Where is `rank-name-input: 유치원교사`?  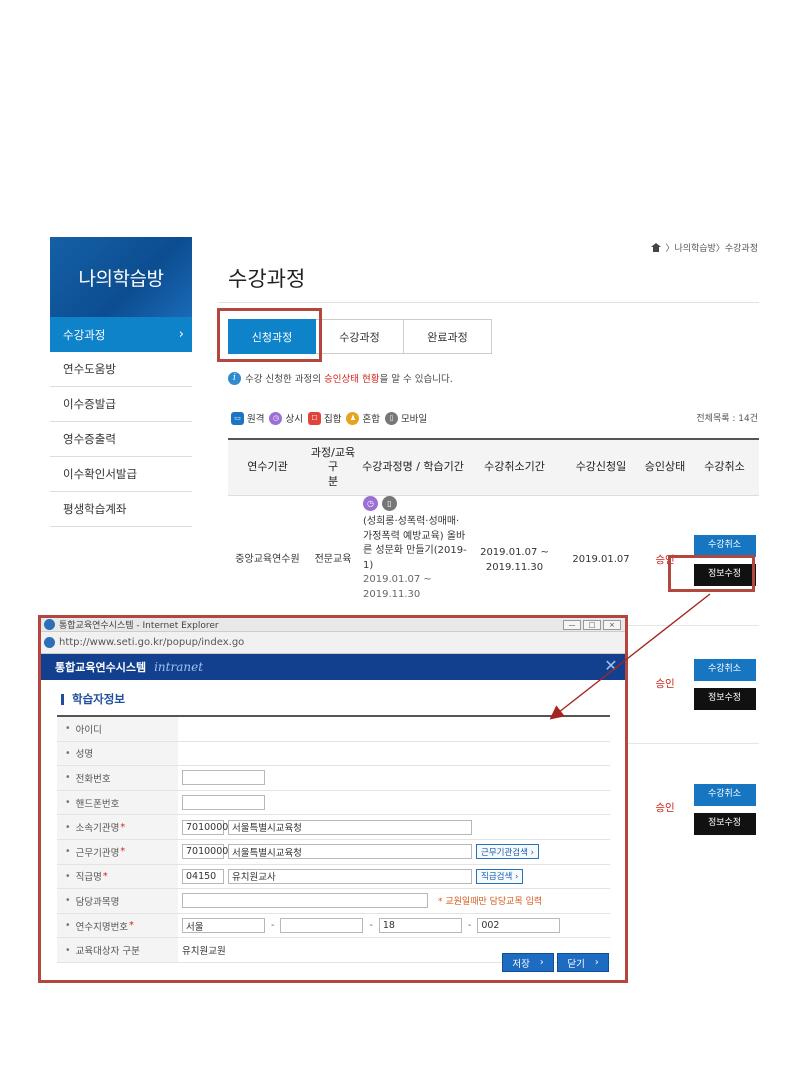
rank-name-input: 유치원교사 is located at coordinates (350, 876).